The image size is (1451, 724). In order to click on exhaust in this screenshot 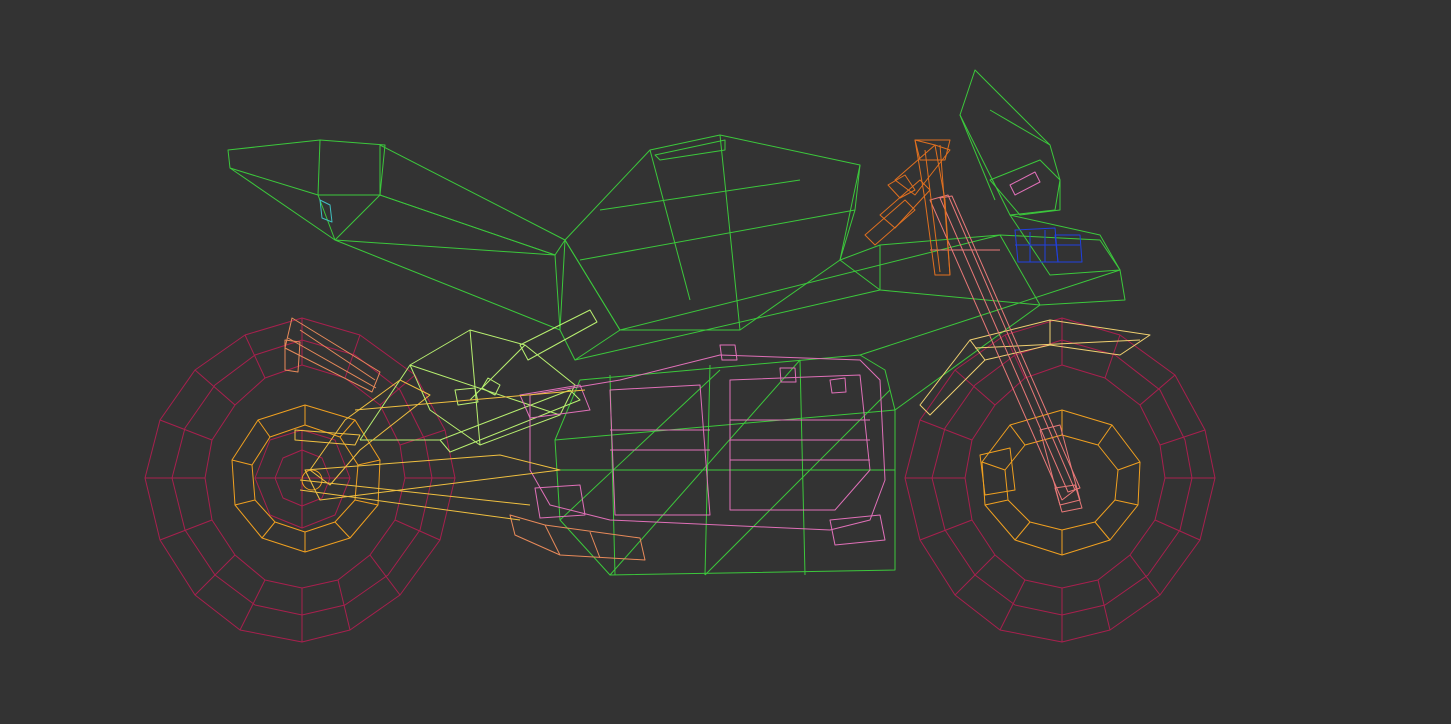, I will do `click(465, 439)`.